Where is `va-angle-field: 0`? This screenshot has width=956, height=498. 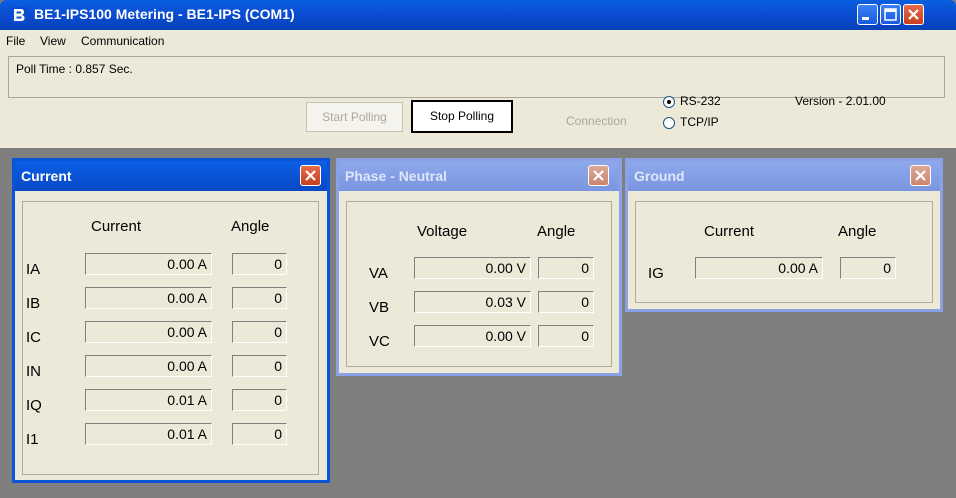 va-angle-field: 0 is located at coordinates (566, 268).